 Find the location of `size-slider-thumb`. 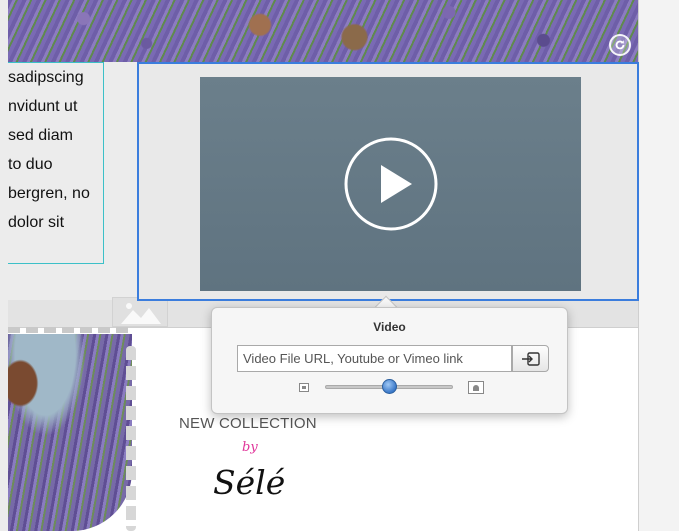

size-slider-thumb is located at coordinates (389, 386).